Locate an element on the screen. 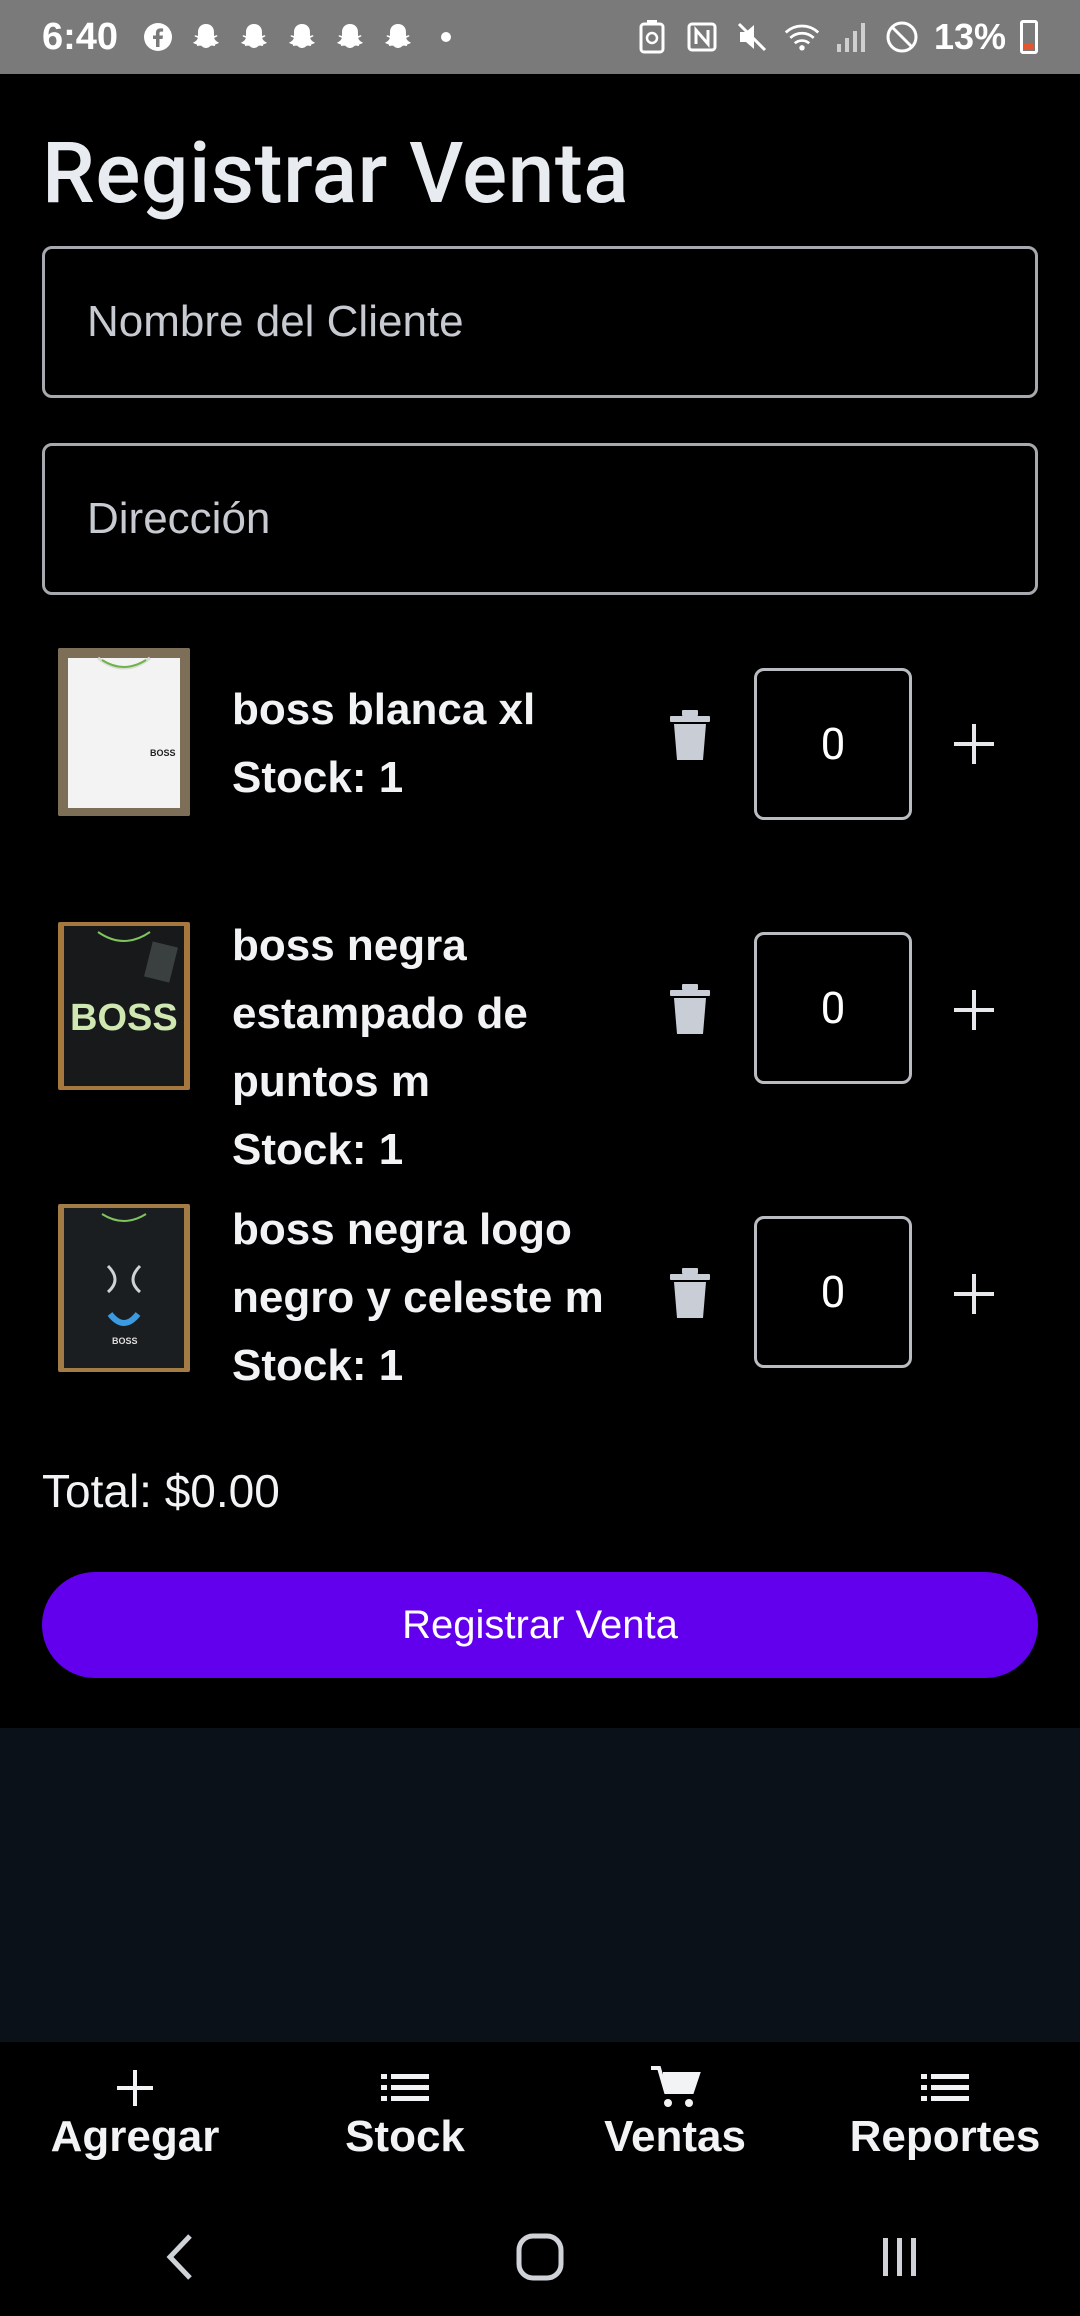 Image resolution: width=1080 pixels, height=2316 pixels. nav-item-agregar: Agregar is located at coordinates (135, 2120).